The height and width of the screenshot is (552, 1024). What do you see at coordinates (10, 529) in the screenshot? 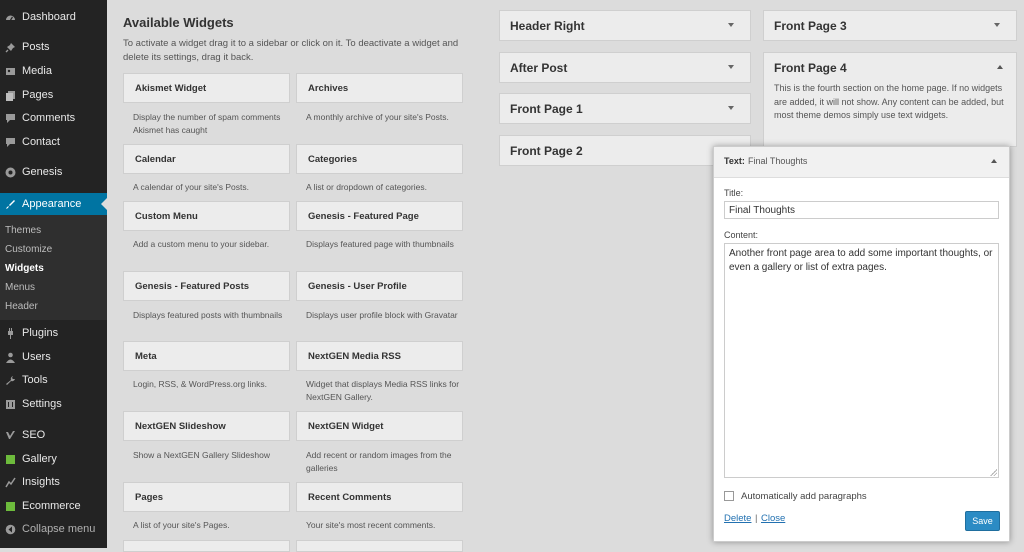
I see `collapse-icon` at bounding box center [10, 529].